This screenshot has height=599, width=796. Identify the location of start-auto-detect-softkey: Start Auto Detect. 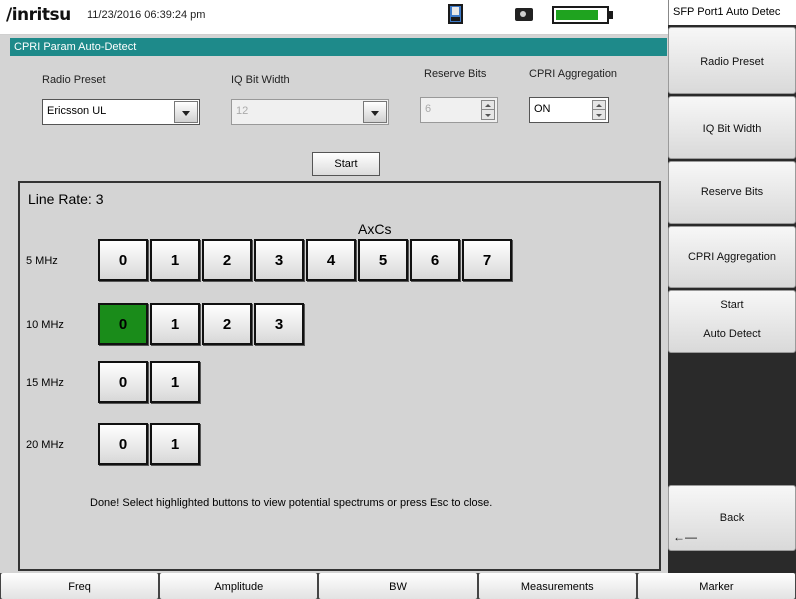
(732, 321).